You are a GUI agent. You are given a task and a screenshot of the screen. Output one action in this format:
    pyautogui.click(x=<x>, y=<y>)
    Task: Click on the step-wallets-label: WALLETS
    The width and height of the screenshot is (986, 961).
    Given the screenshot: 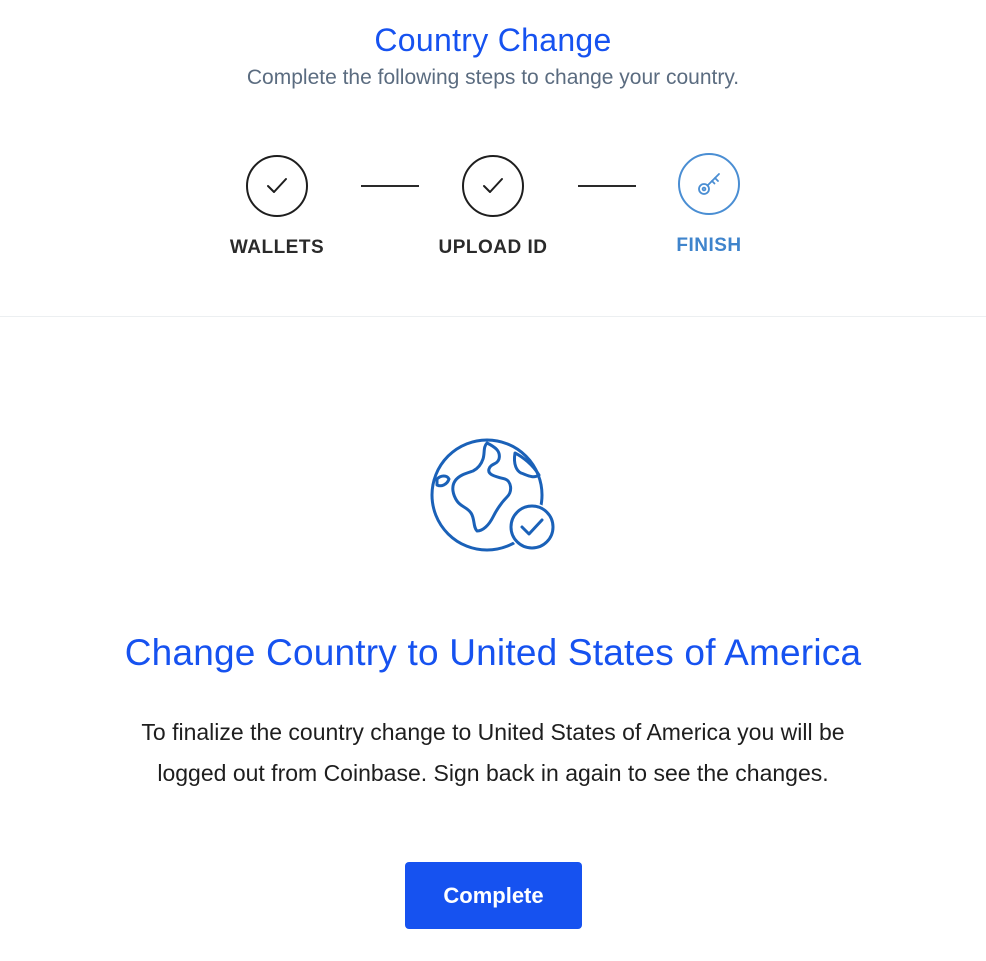 What is the action you would take?
    pyautogui.click(x=277, y=247)
    